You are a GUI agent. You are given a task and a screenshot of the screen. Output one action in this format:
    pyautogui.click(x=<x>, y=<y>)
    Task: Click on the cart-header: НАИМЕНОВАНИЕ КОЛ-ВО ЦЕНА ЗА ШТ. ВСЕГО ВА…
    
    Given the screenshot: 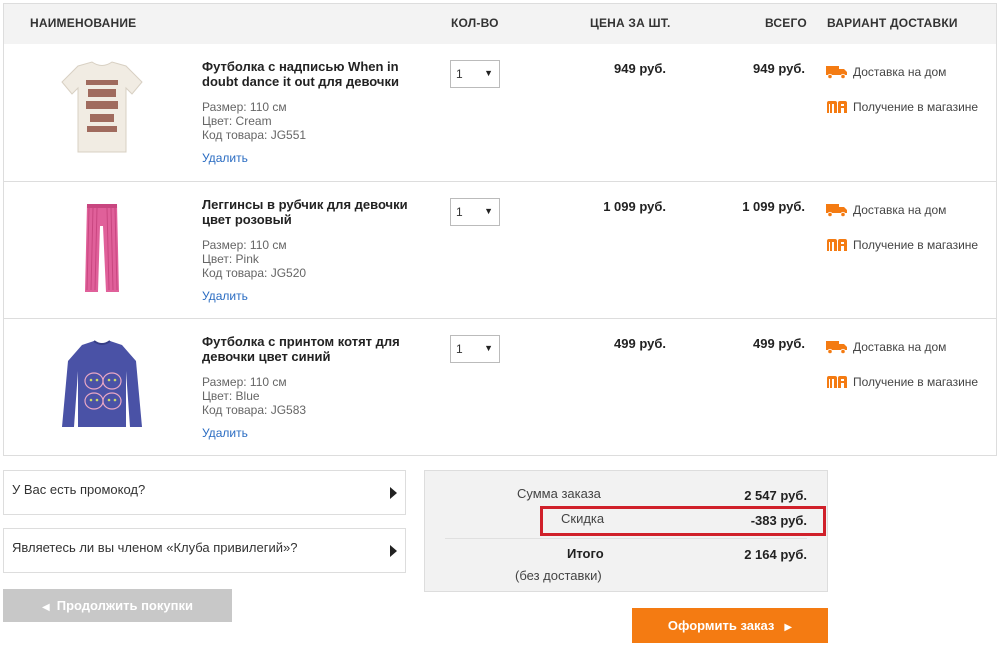 What is the action you would take?
    pyautogui.click(x=500, y=24)
    